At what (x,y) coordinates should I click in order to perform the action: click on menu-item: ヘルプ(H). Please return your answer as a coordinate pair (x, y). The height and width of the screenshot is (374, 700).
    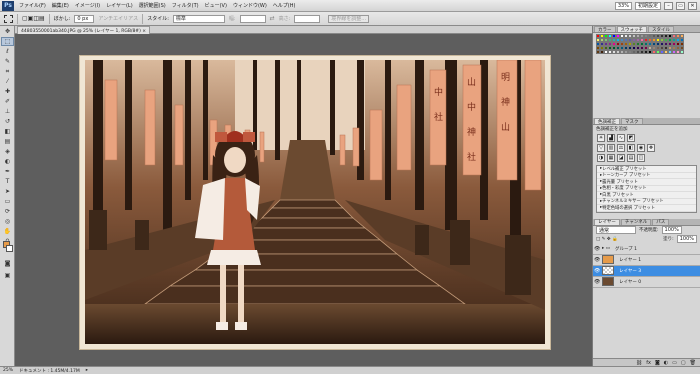
    Looking at the image, I should click on (284, 5).